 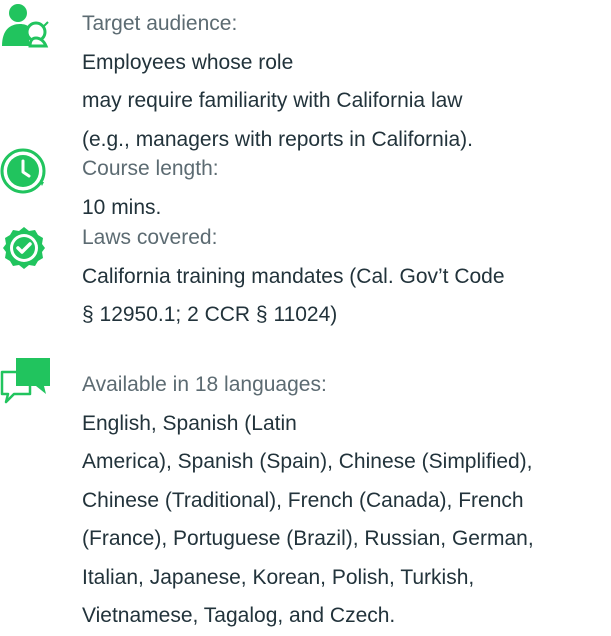 I want to click on course-length-label: Course length:, so click(x=150, y=168).